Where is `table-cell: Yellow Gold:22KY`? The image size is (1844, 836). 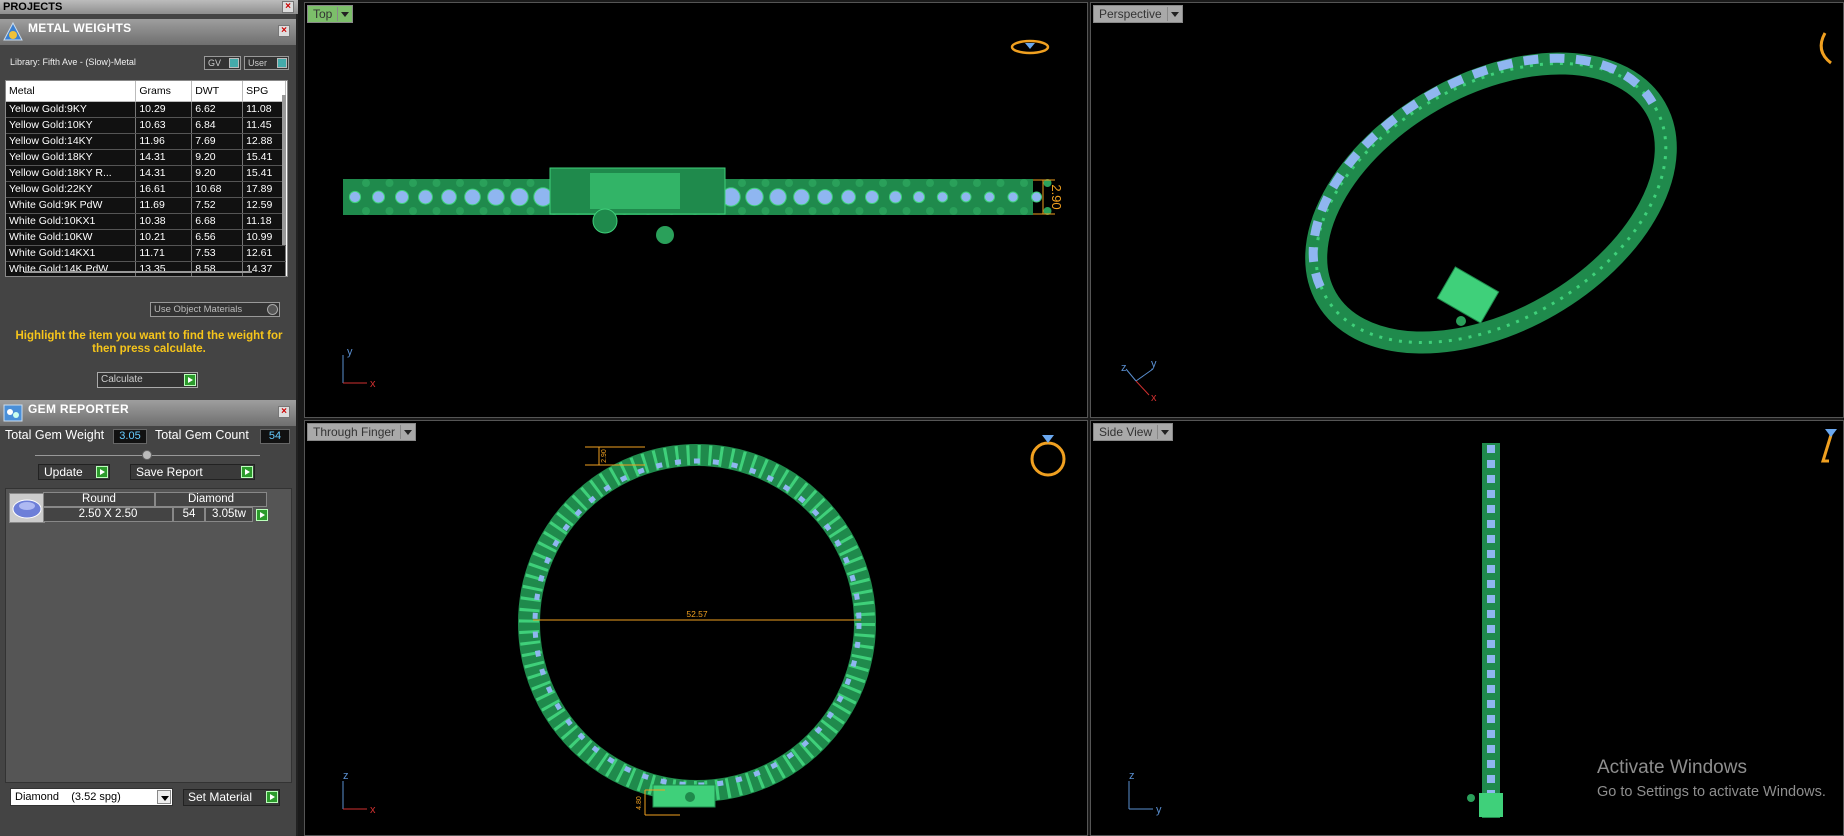
table-cell: Yellow Gold:22KY is located at coordinates (71, 189).